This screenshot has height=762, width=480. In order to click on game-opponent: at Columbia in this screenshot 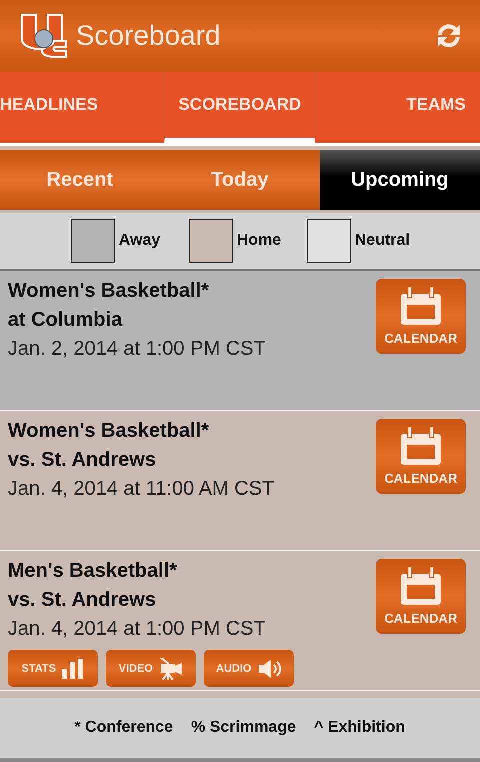, I will do `click(66, 320)`.